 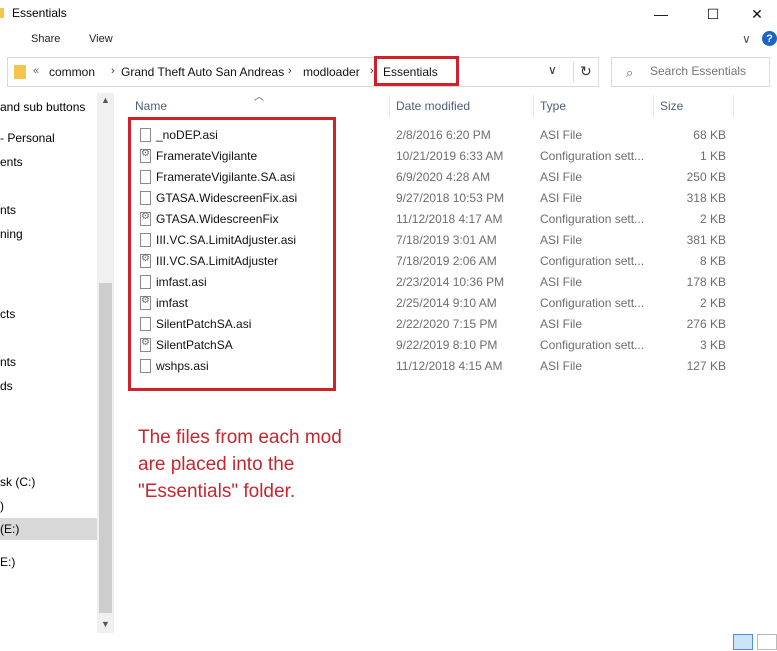 I want to click on search-icon: ⌕, so click(x=630, y=72).